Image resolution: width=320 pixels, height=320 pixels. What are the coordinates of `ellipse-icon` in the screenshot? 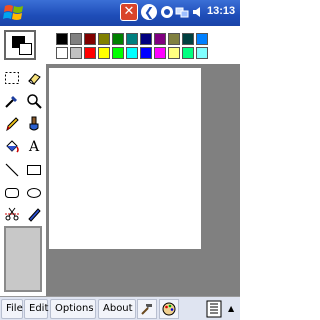 It's located at (34, 193).